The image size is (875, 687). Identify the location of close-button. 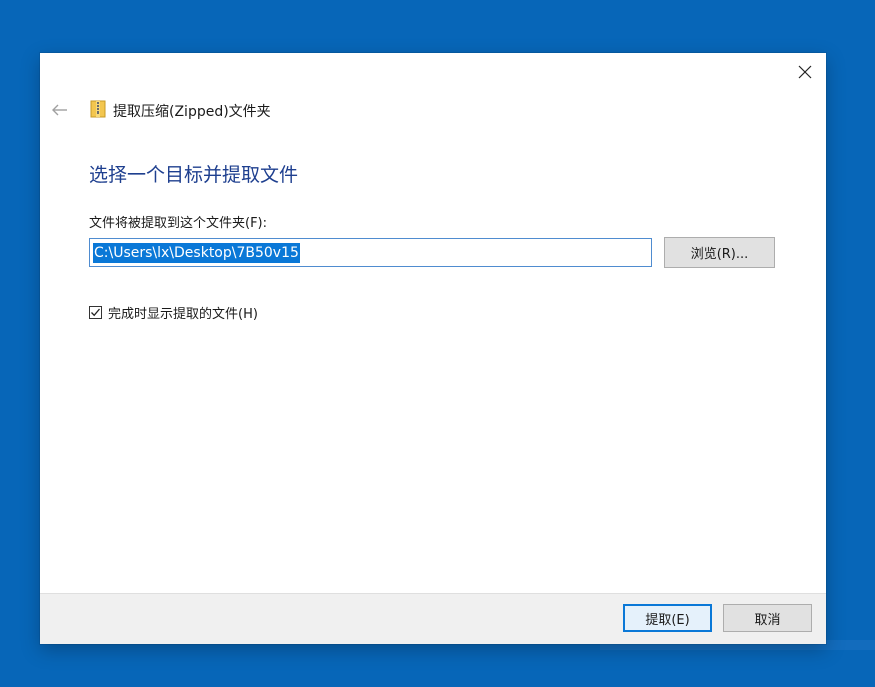
(805, 72).